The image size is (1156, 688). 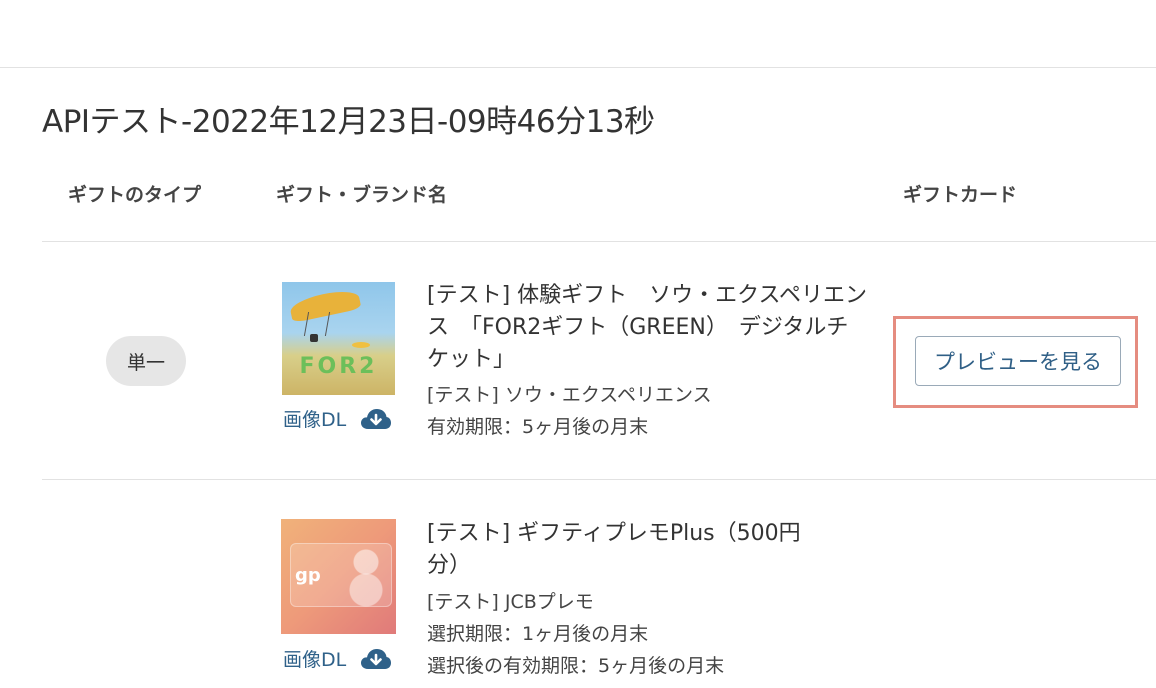 What do you see at coordinates (366, 576) in the screenshot?
I see `premo-card-pattern` at bounding box center [366, 576].